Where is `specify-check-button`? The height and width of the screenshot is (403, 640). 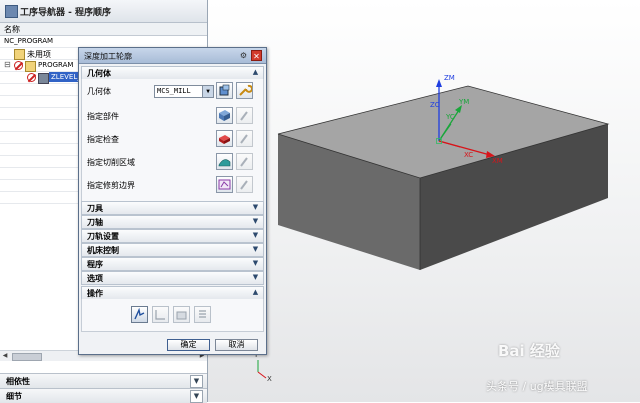
specify-check-button is located at coordinates (224, 138).